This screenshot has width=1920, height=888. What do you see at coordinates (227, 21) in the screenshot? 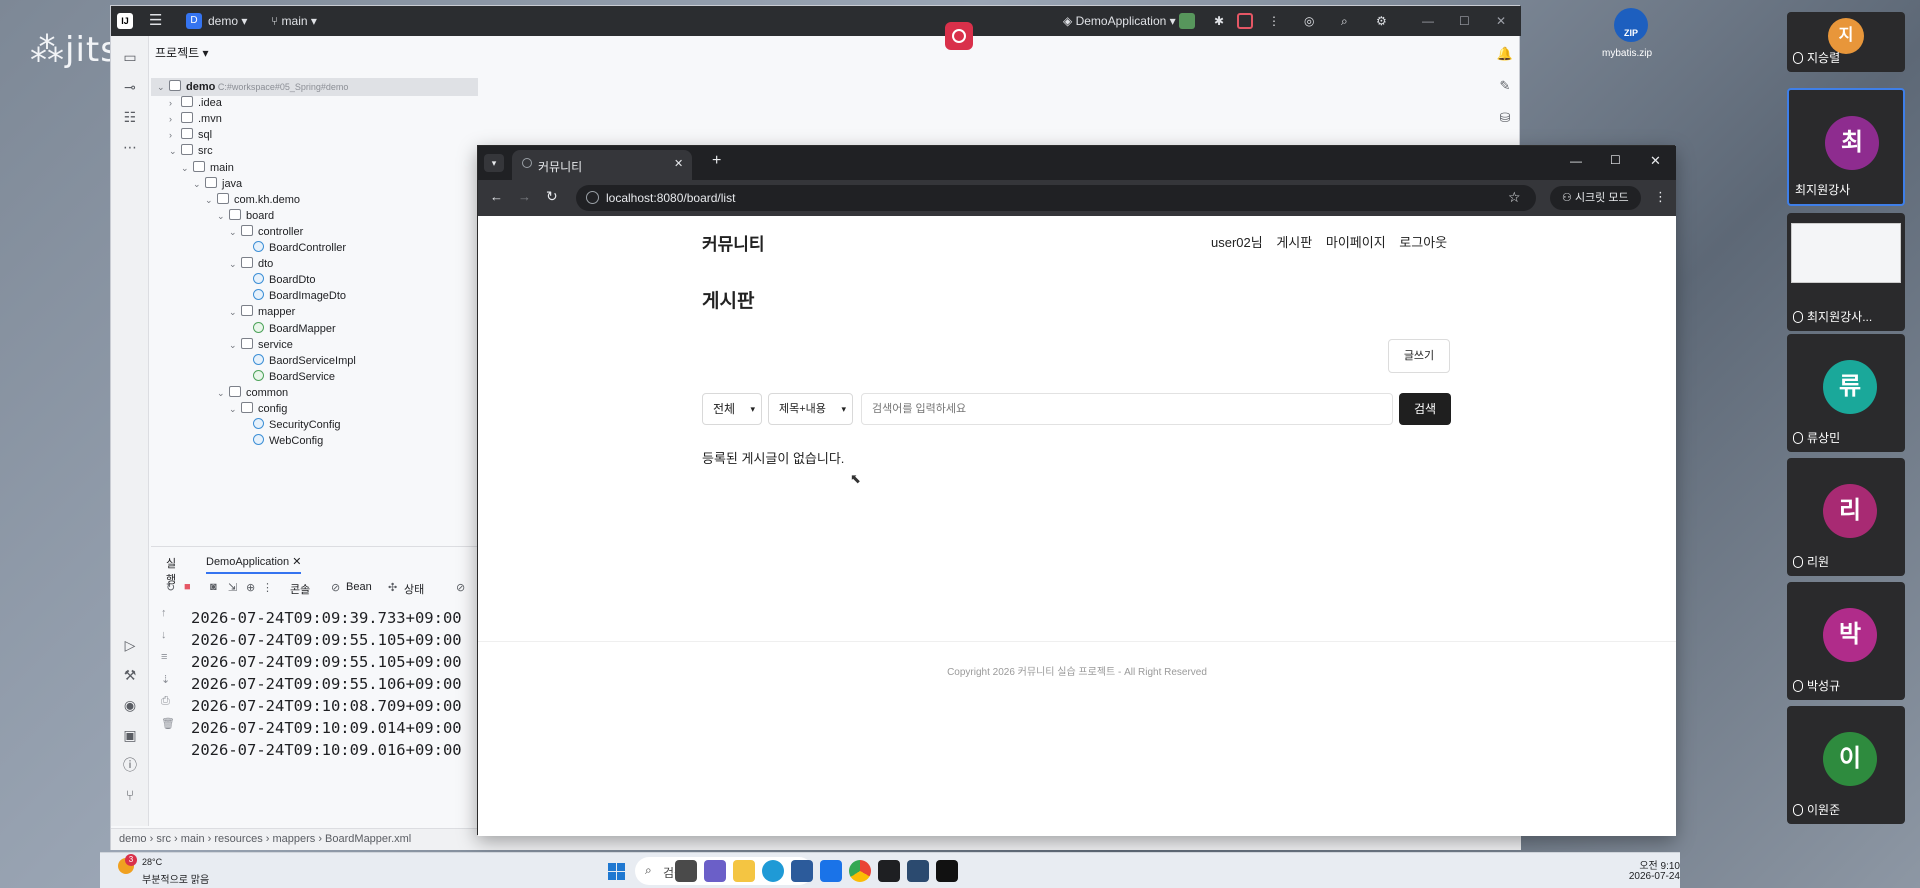
I see `project-switcher: demo ▾` at bounding box center [227, 21].